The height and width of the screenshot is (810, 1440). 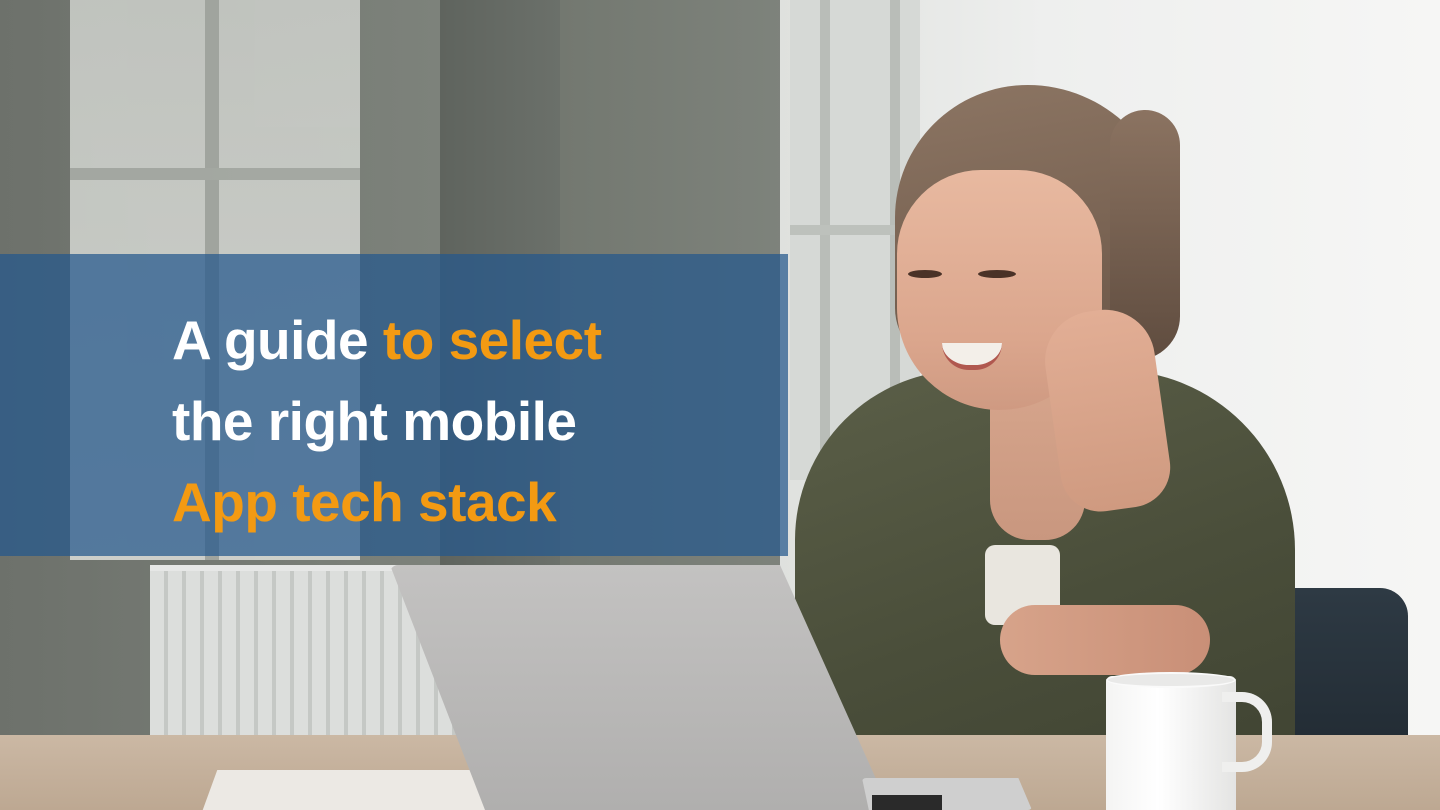 I want to click on headline-line-1: A guide to select, so click(x=472, y=340).